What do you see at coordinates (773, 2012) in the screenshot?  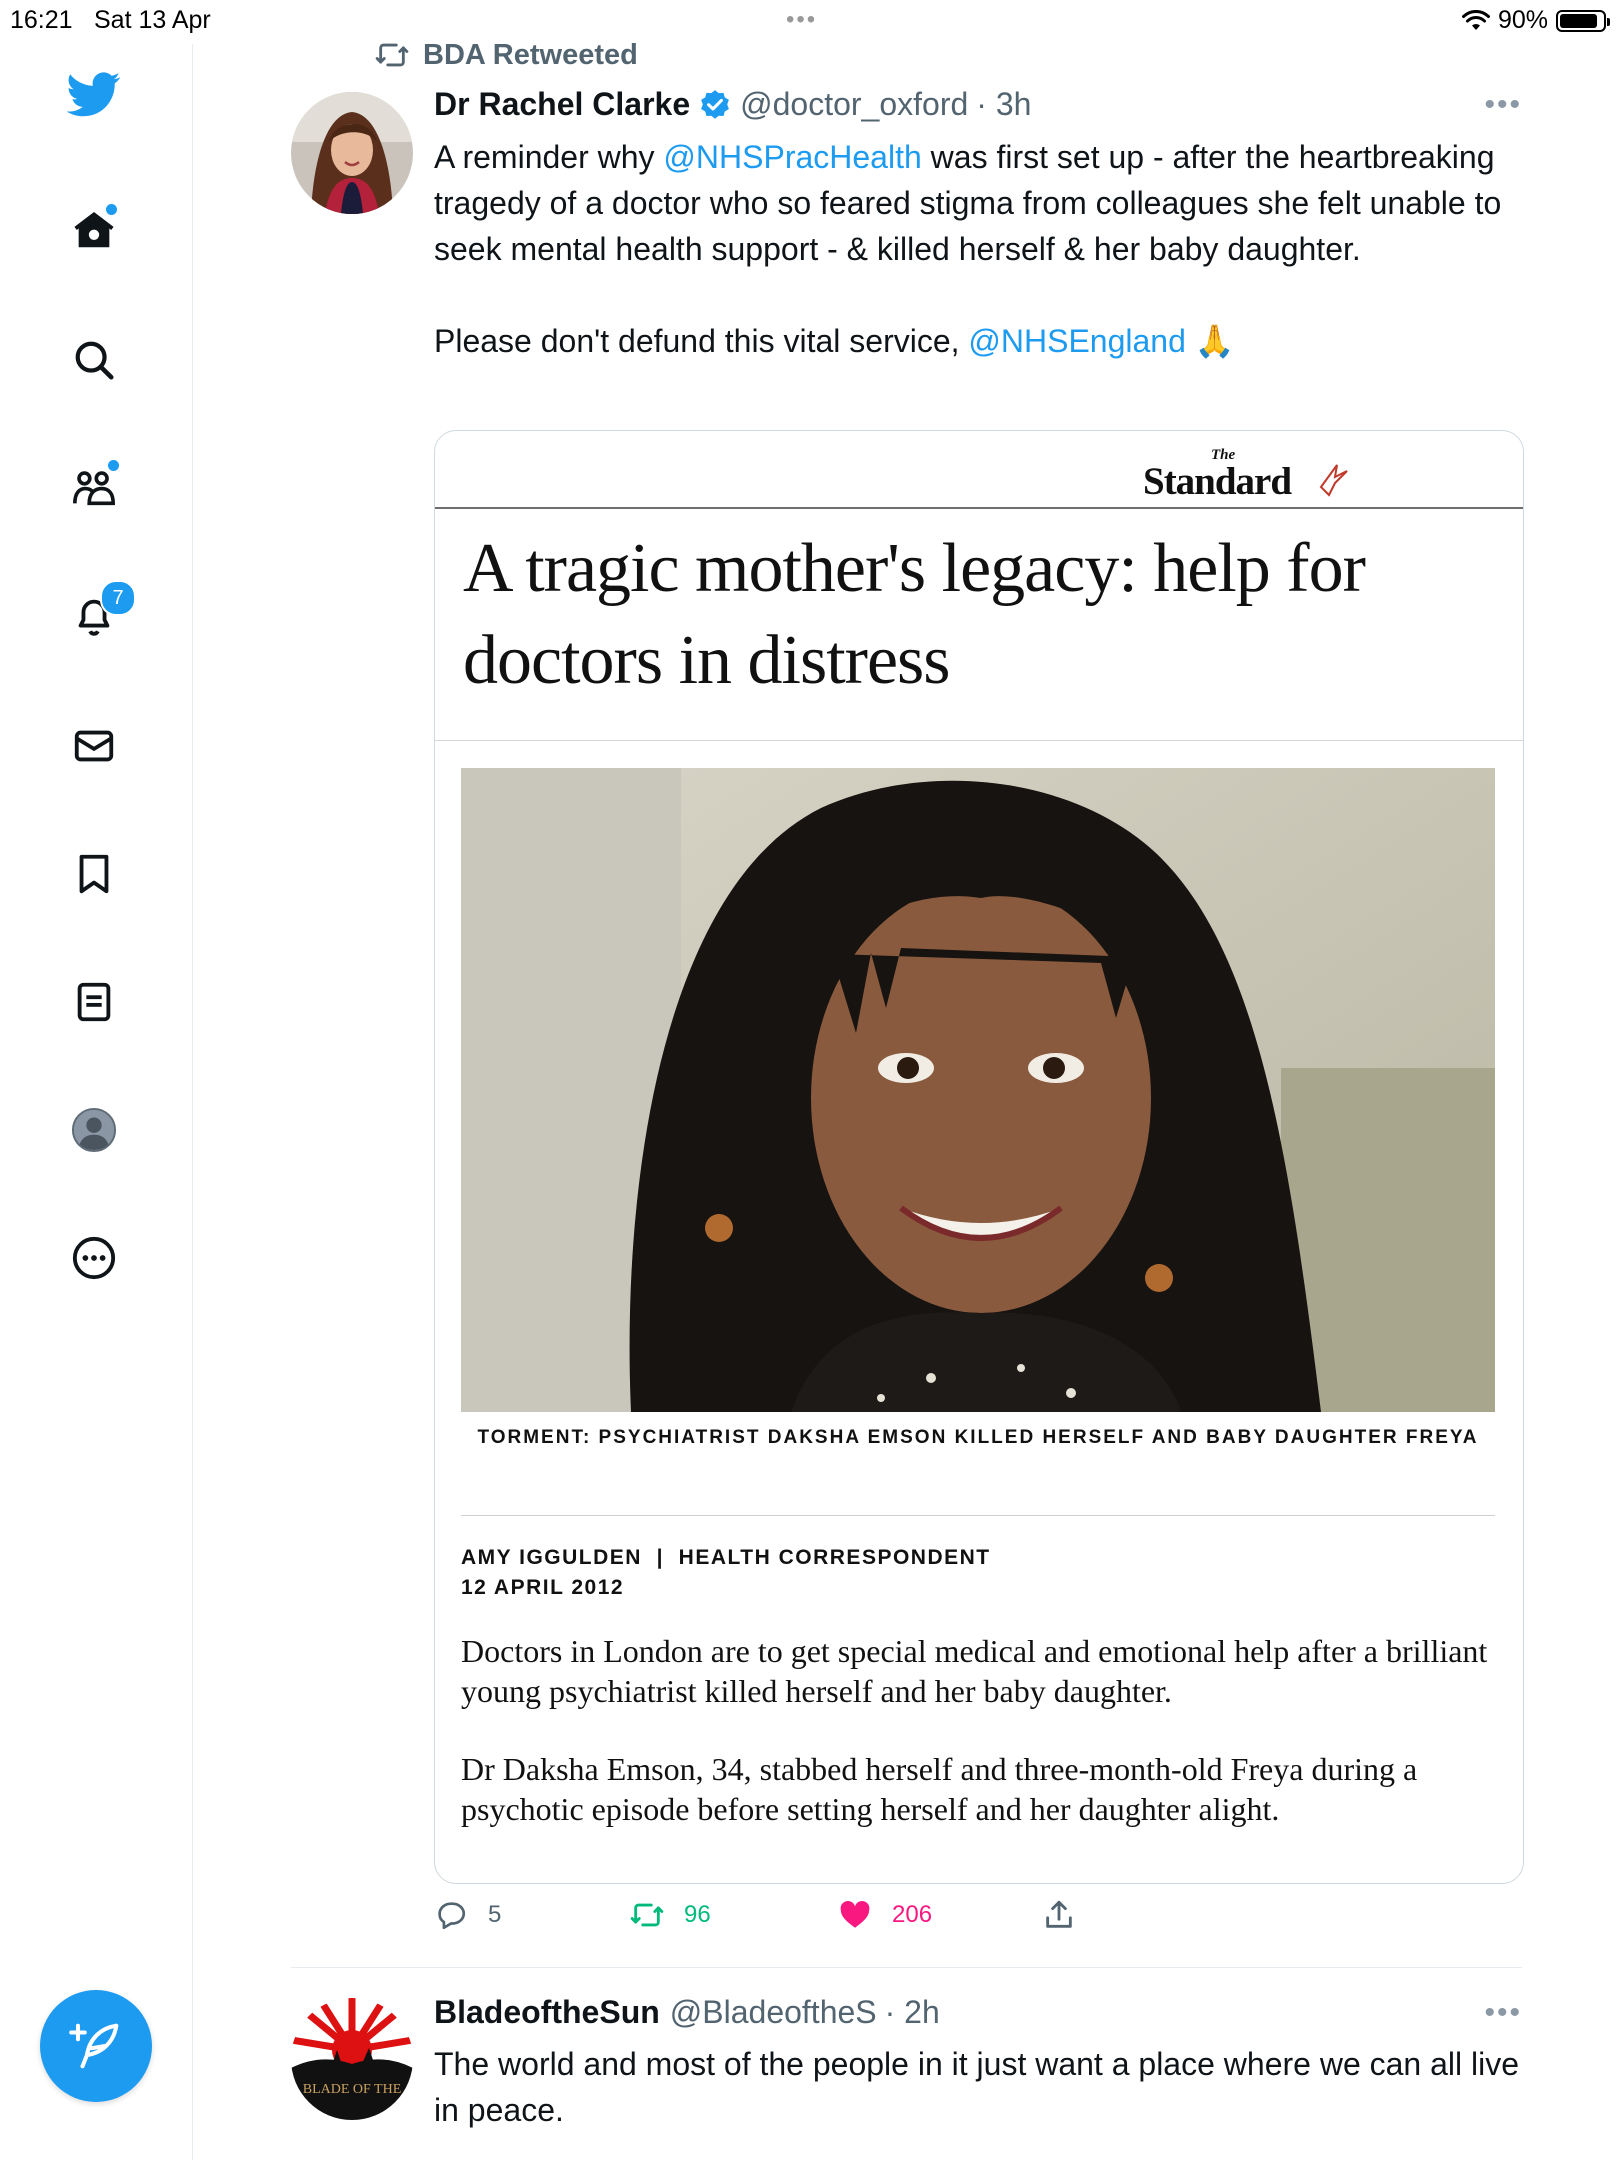 I see `author-handle-2: @BladeoftheS` at bounding box center [773, 2012].